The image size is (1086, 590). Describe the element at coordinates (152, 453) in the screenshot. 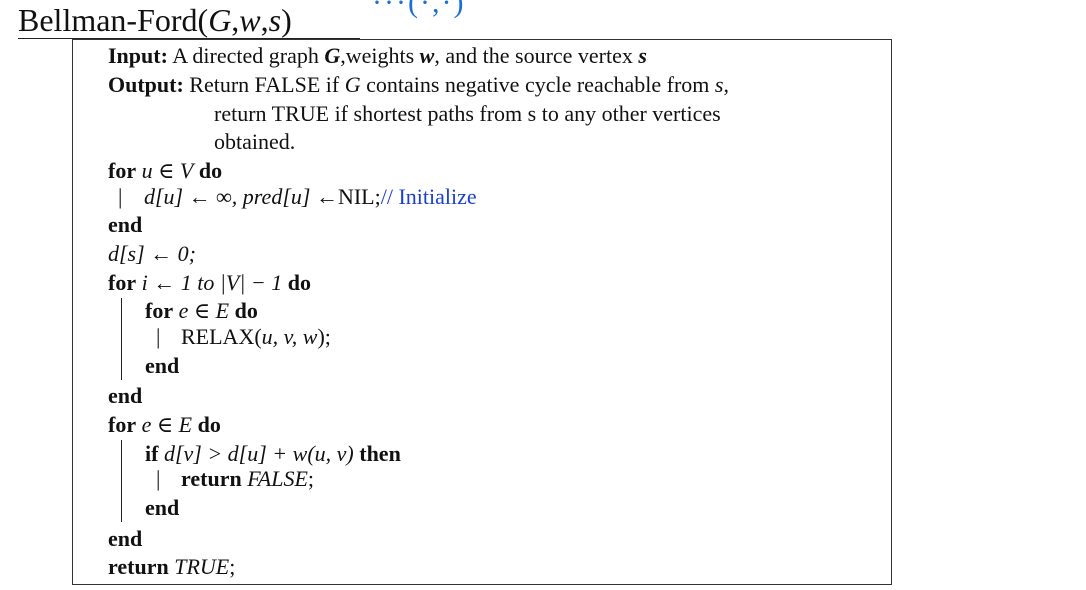

I see `keyword-if: if` at that location.